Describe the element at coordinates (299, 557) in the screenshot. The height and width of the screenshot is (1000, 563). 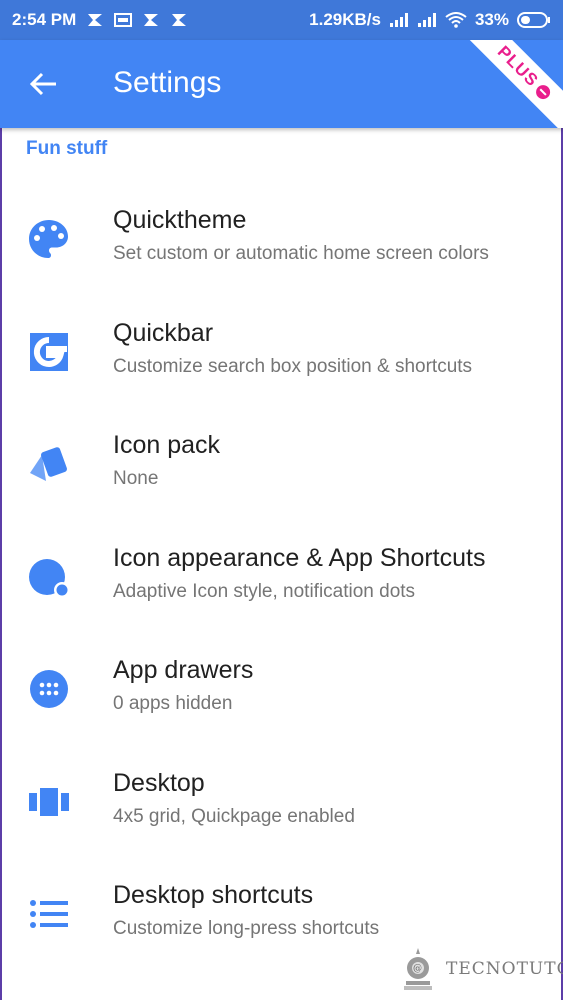
I see `item-title: Icon appearance & App Shortcuts` at that location.